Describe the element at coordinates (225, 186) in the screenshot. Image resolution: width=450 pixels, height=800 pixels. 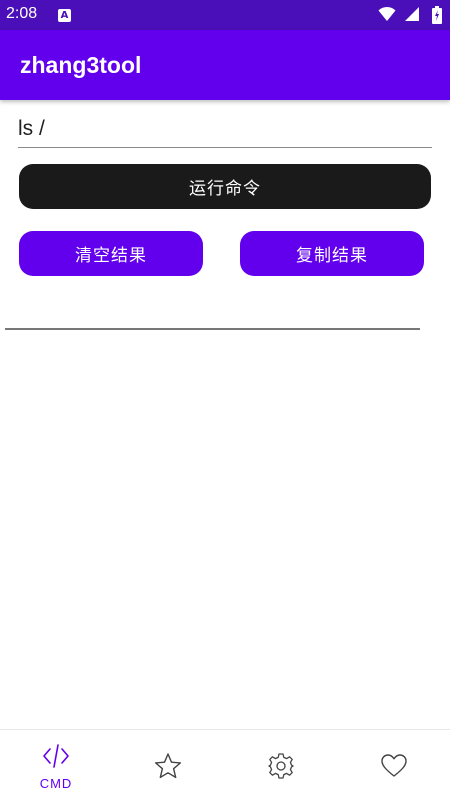
I see `run-command-button: 运行命令` at that location.